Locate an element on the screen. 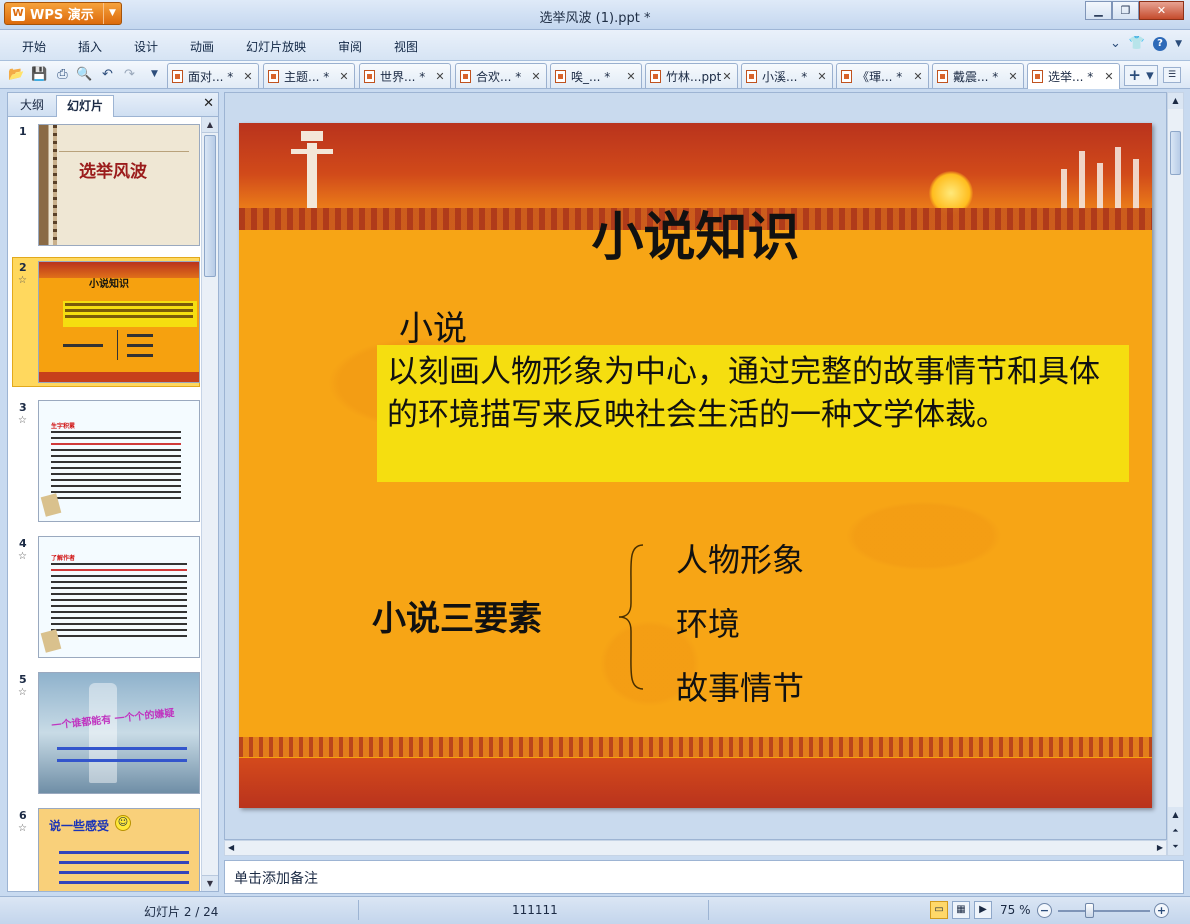 The height and width of the screenshot is (924, 1190). thumbnail-number: 3 is located at coordinates (23, 407).